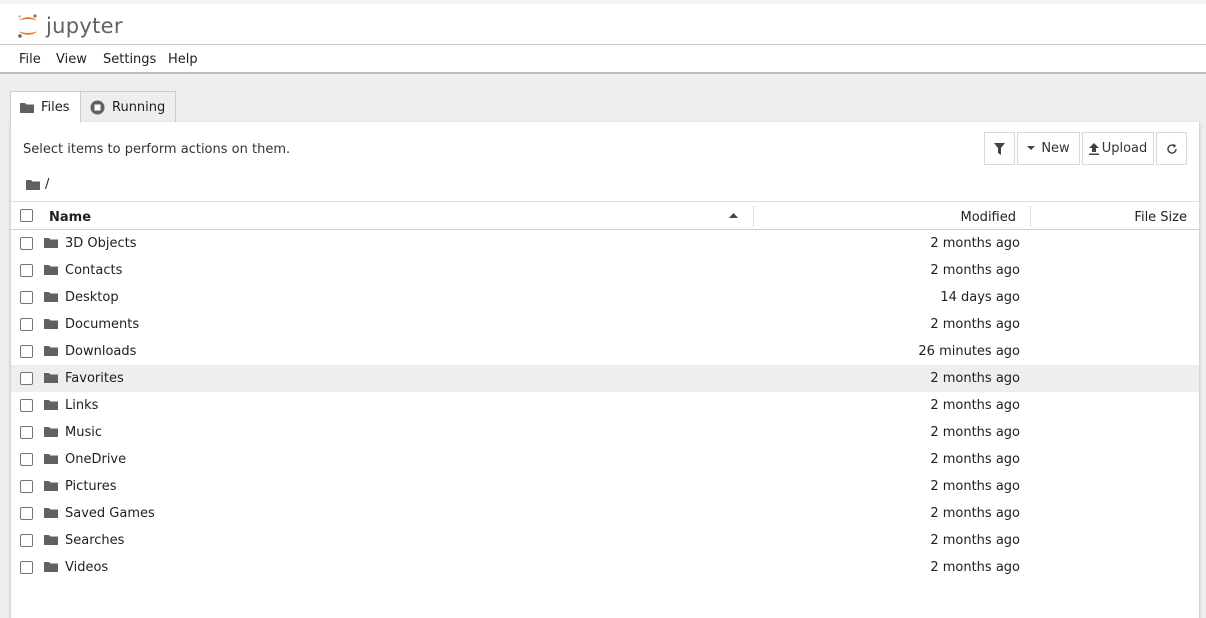  What do you see at coordinates (605, 351) in the screenshot?
I see `list-item: Downloads 26 minutes ago` at bounding box center [605, 351].